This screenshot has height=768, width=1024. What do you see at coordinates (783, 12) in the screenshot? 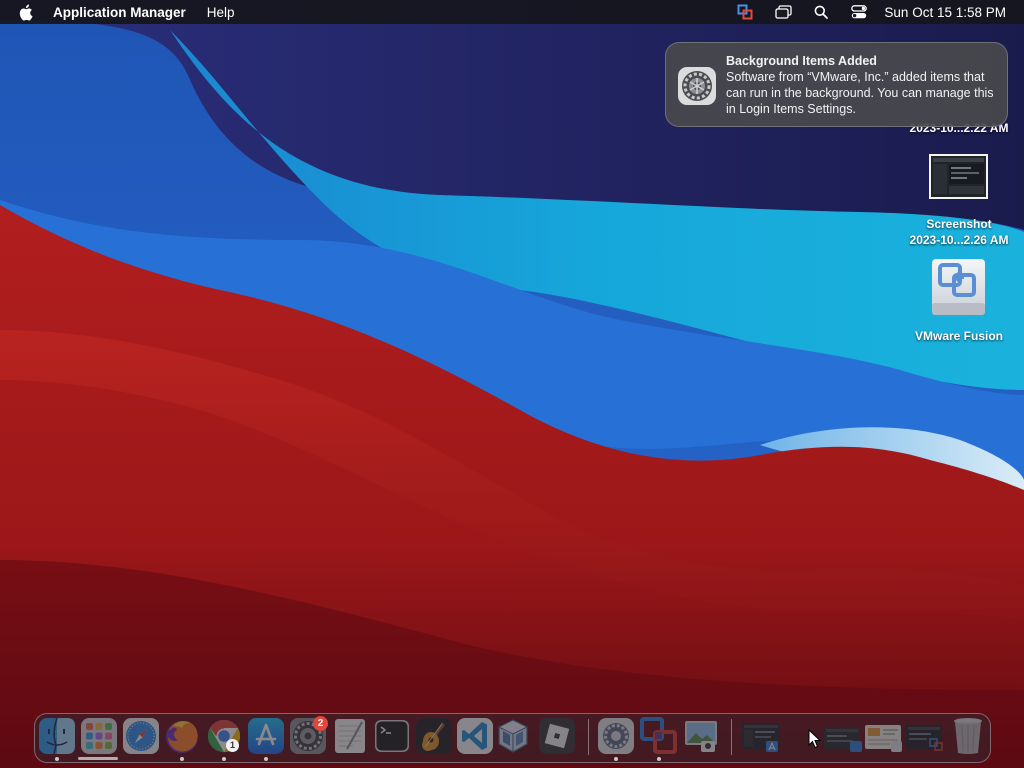
I see `screen-mirroring-icon` at bounding box center [783, 12].